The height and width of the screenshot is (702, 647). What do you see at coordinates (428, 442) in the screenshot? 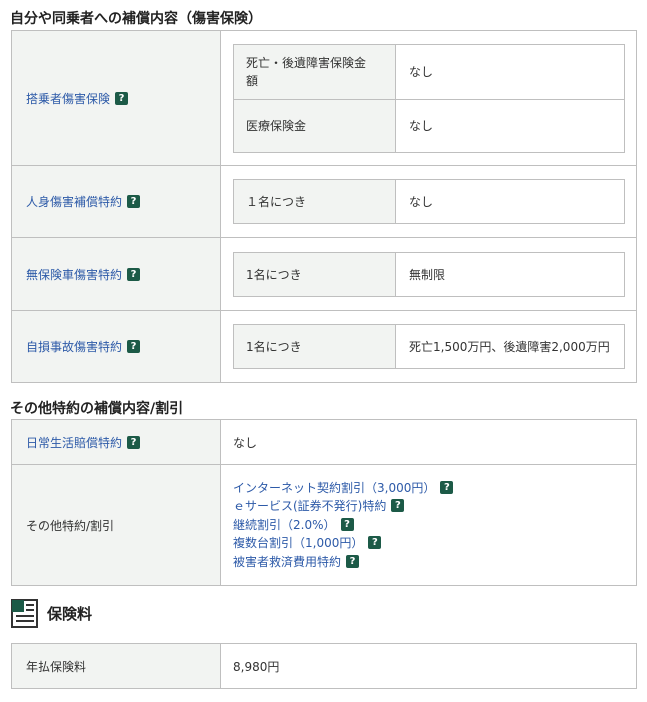
I see `daily-liability-value: なし` at bounding box center [428, 442].